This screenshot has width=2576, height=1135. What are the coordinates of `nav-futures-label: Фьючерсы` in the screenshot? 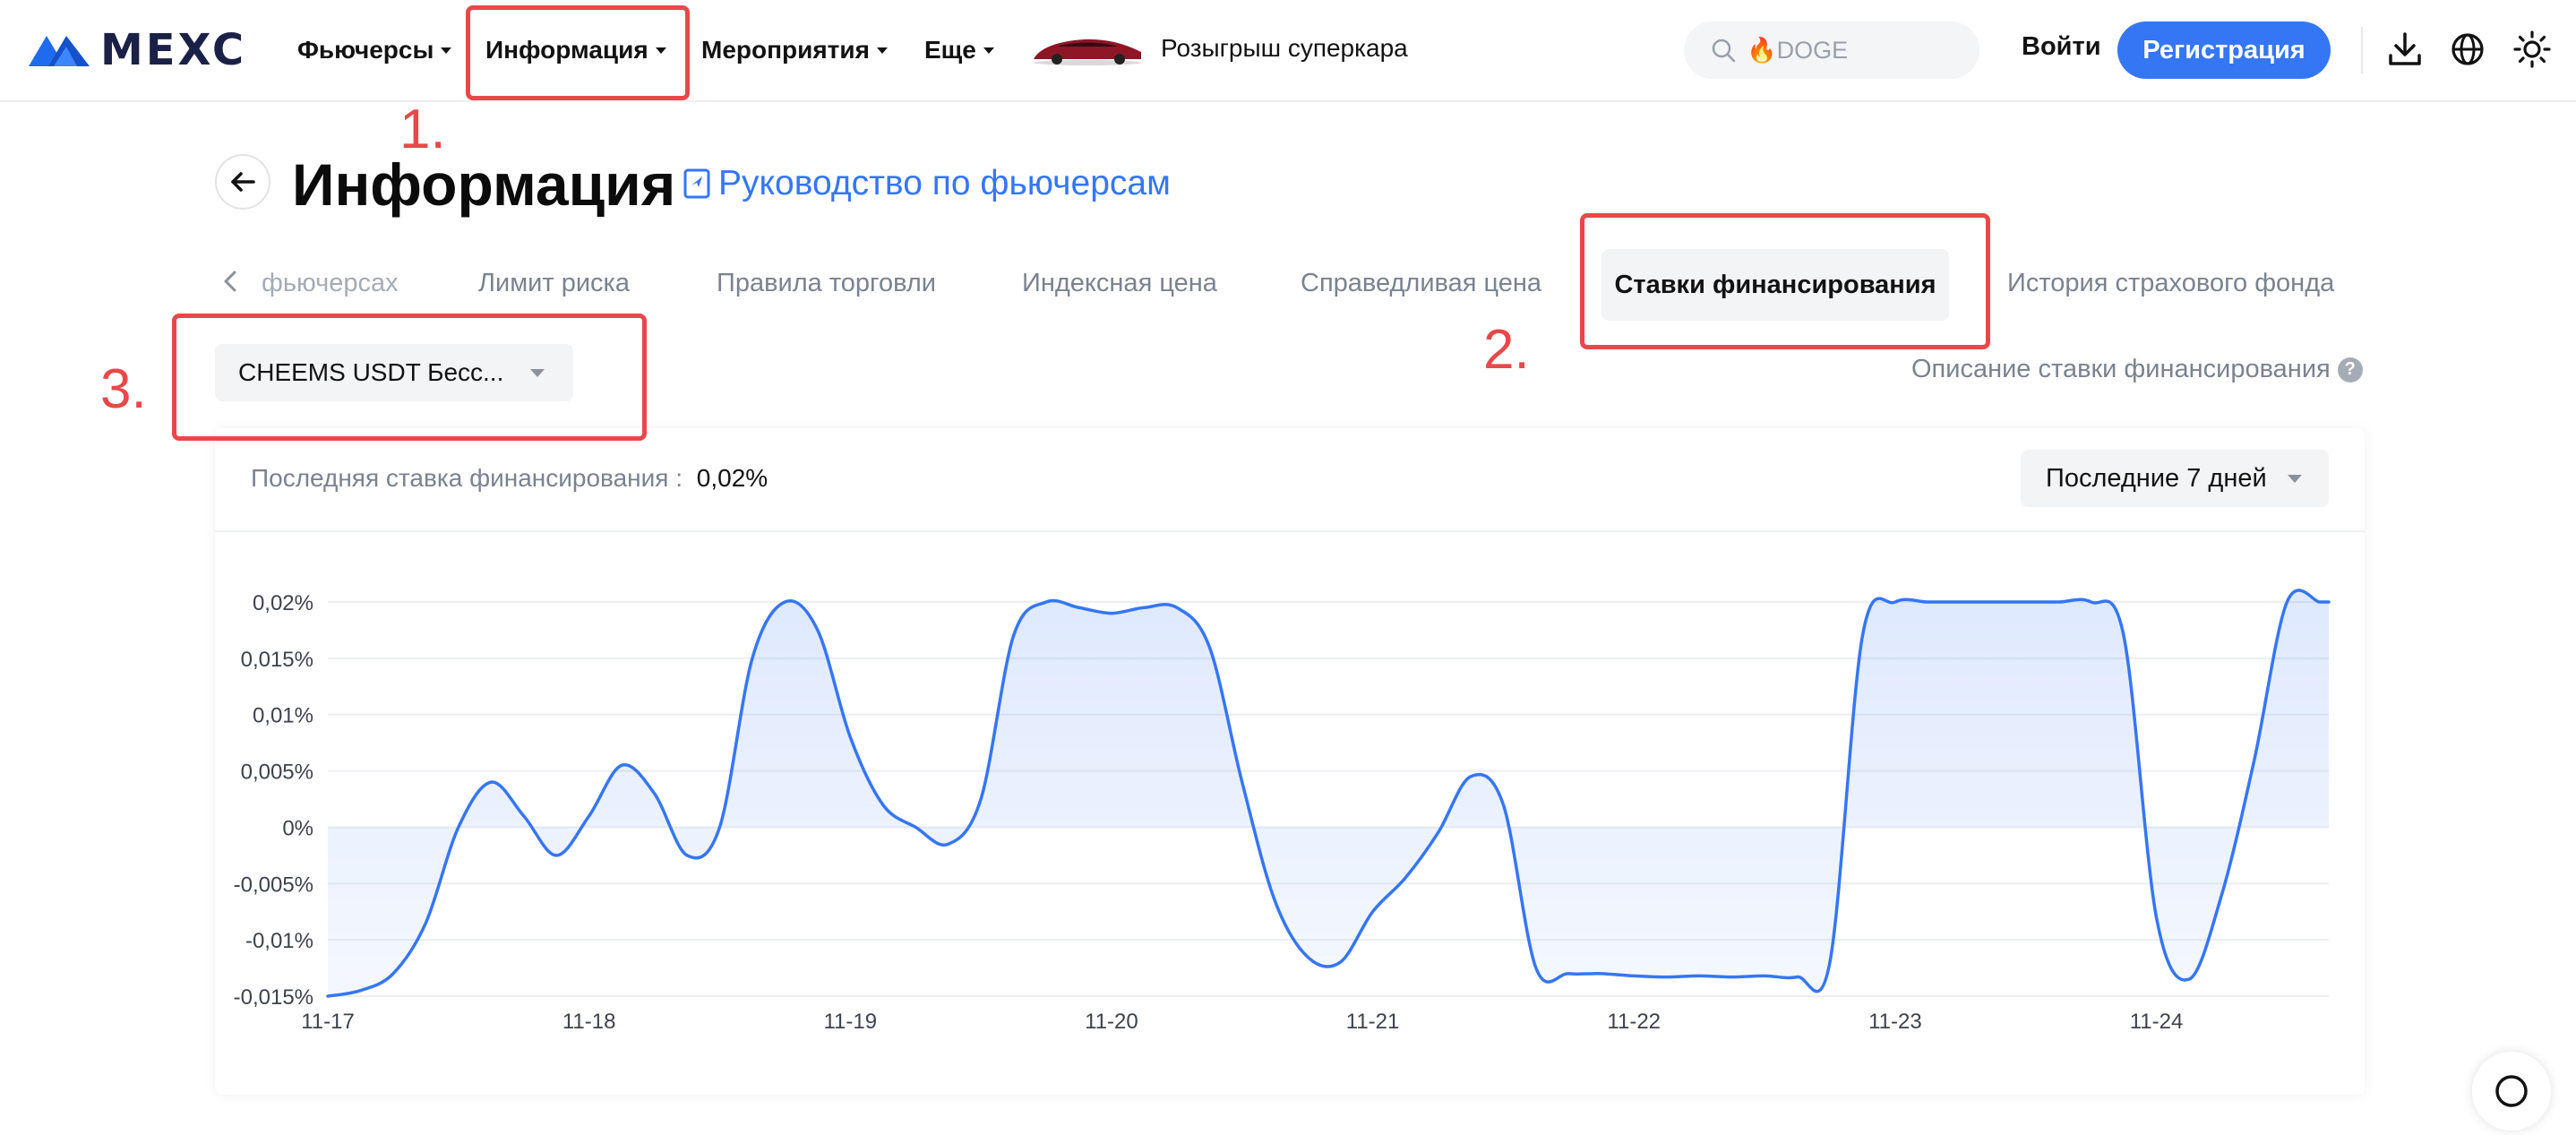 It's located at (365, 50).